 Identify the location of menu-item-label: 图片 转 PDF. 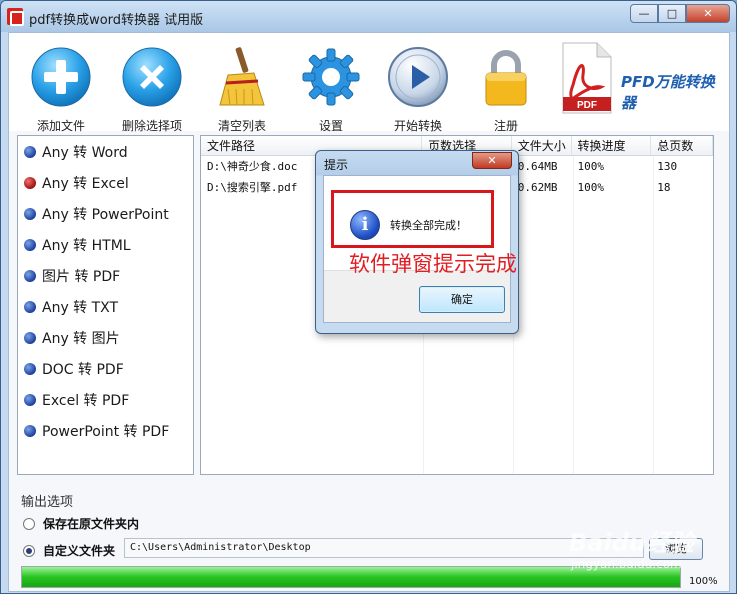
(81, 276).